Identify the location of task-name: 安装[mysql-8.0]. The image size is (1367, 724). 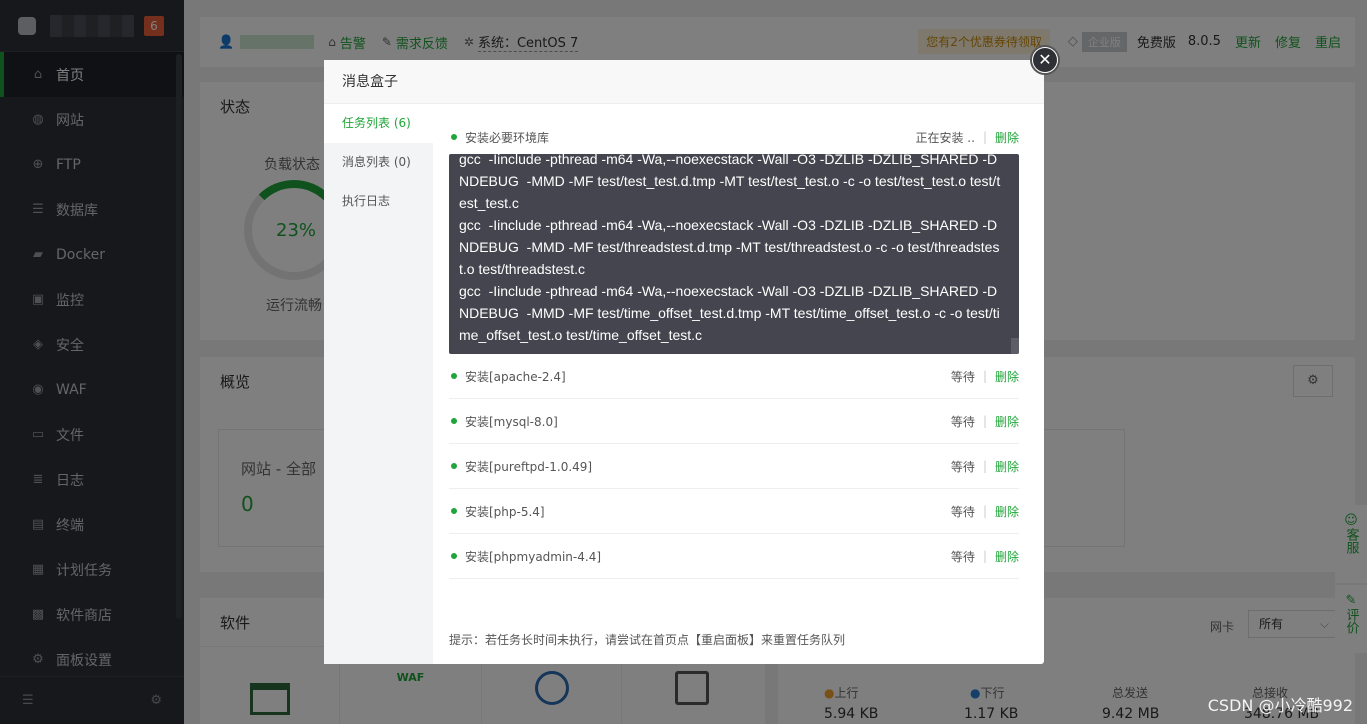
(511, 421).